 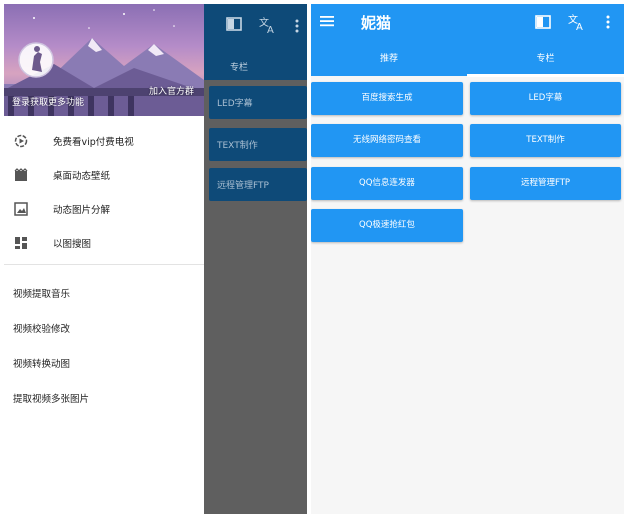 I want to click on menu-item-gif-decompose: 动态图片分解, so click(x=104, y=209).